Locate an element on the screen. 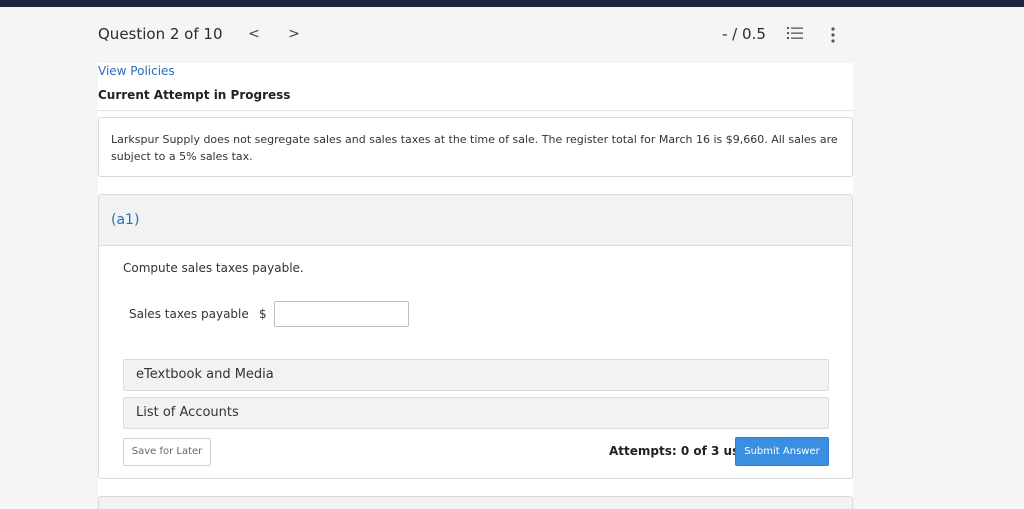 This screenshot has width=1024, height=509. top-accent-bar is located at coordinates (512, 3).